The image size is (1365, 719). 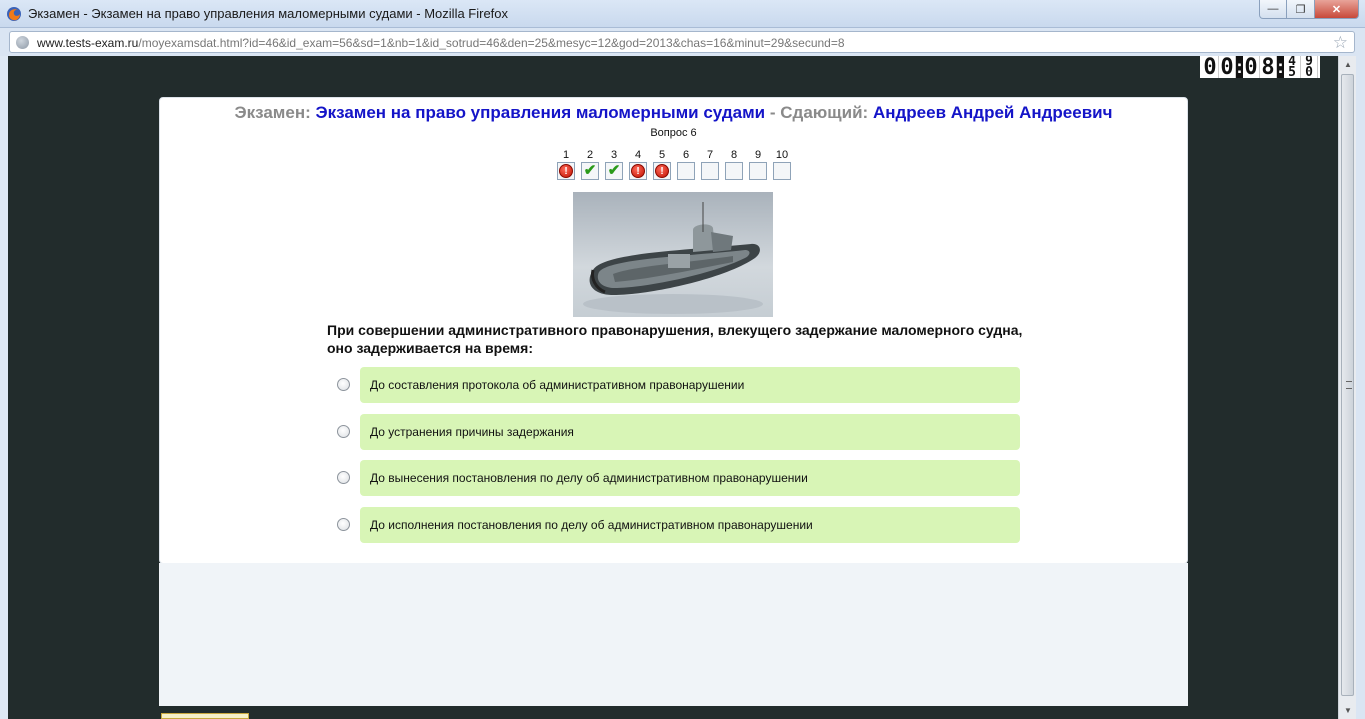 What do you see at coordinates (686, 155) in the screenshot?
I see `question-nav-number: 6` at bounding box center [686, 155].